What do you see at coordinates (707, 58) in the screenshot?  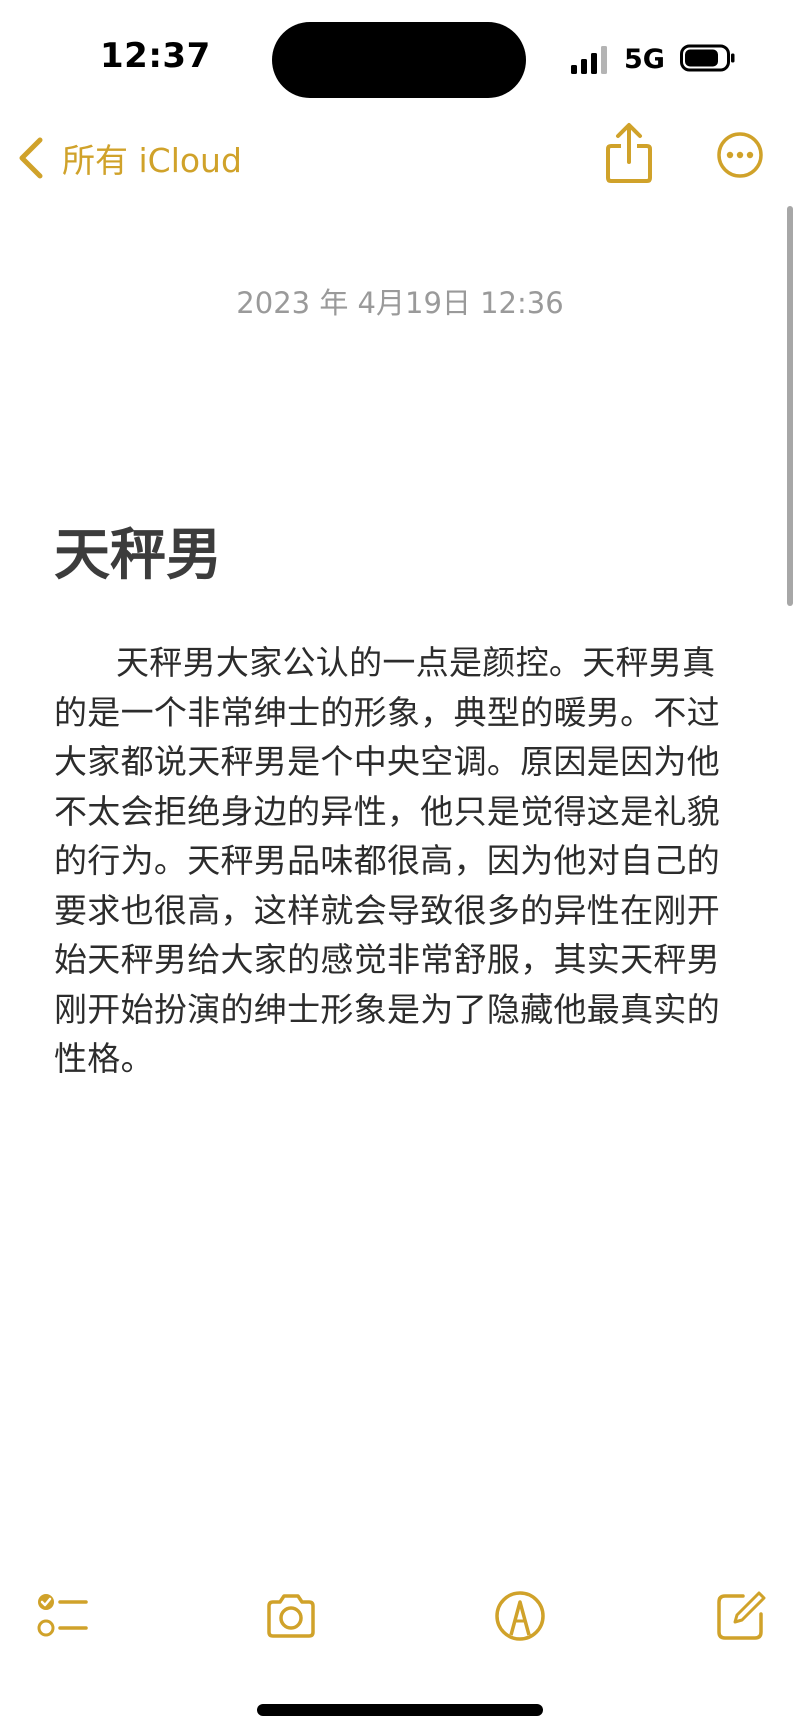 I see `battery-icon` at bounding box center [707, 58].